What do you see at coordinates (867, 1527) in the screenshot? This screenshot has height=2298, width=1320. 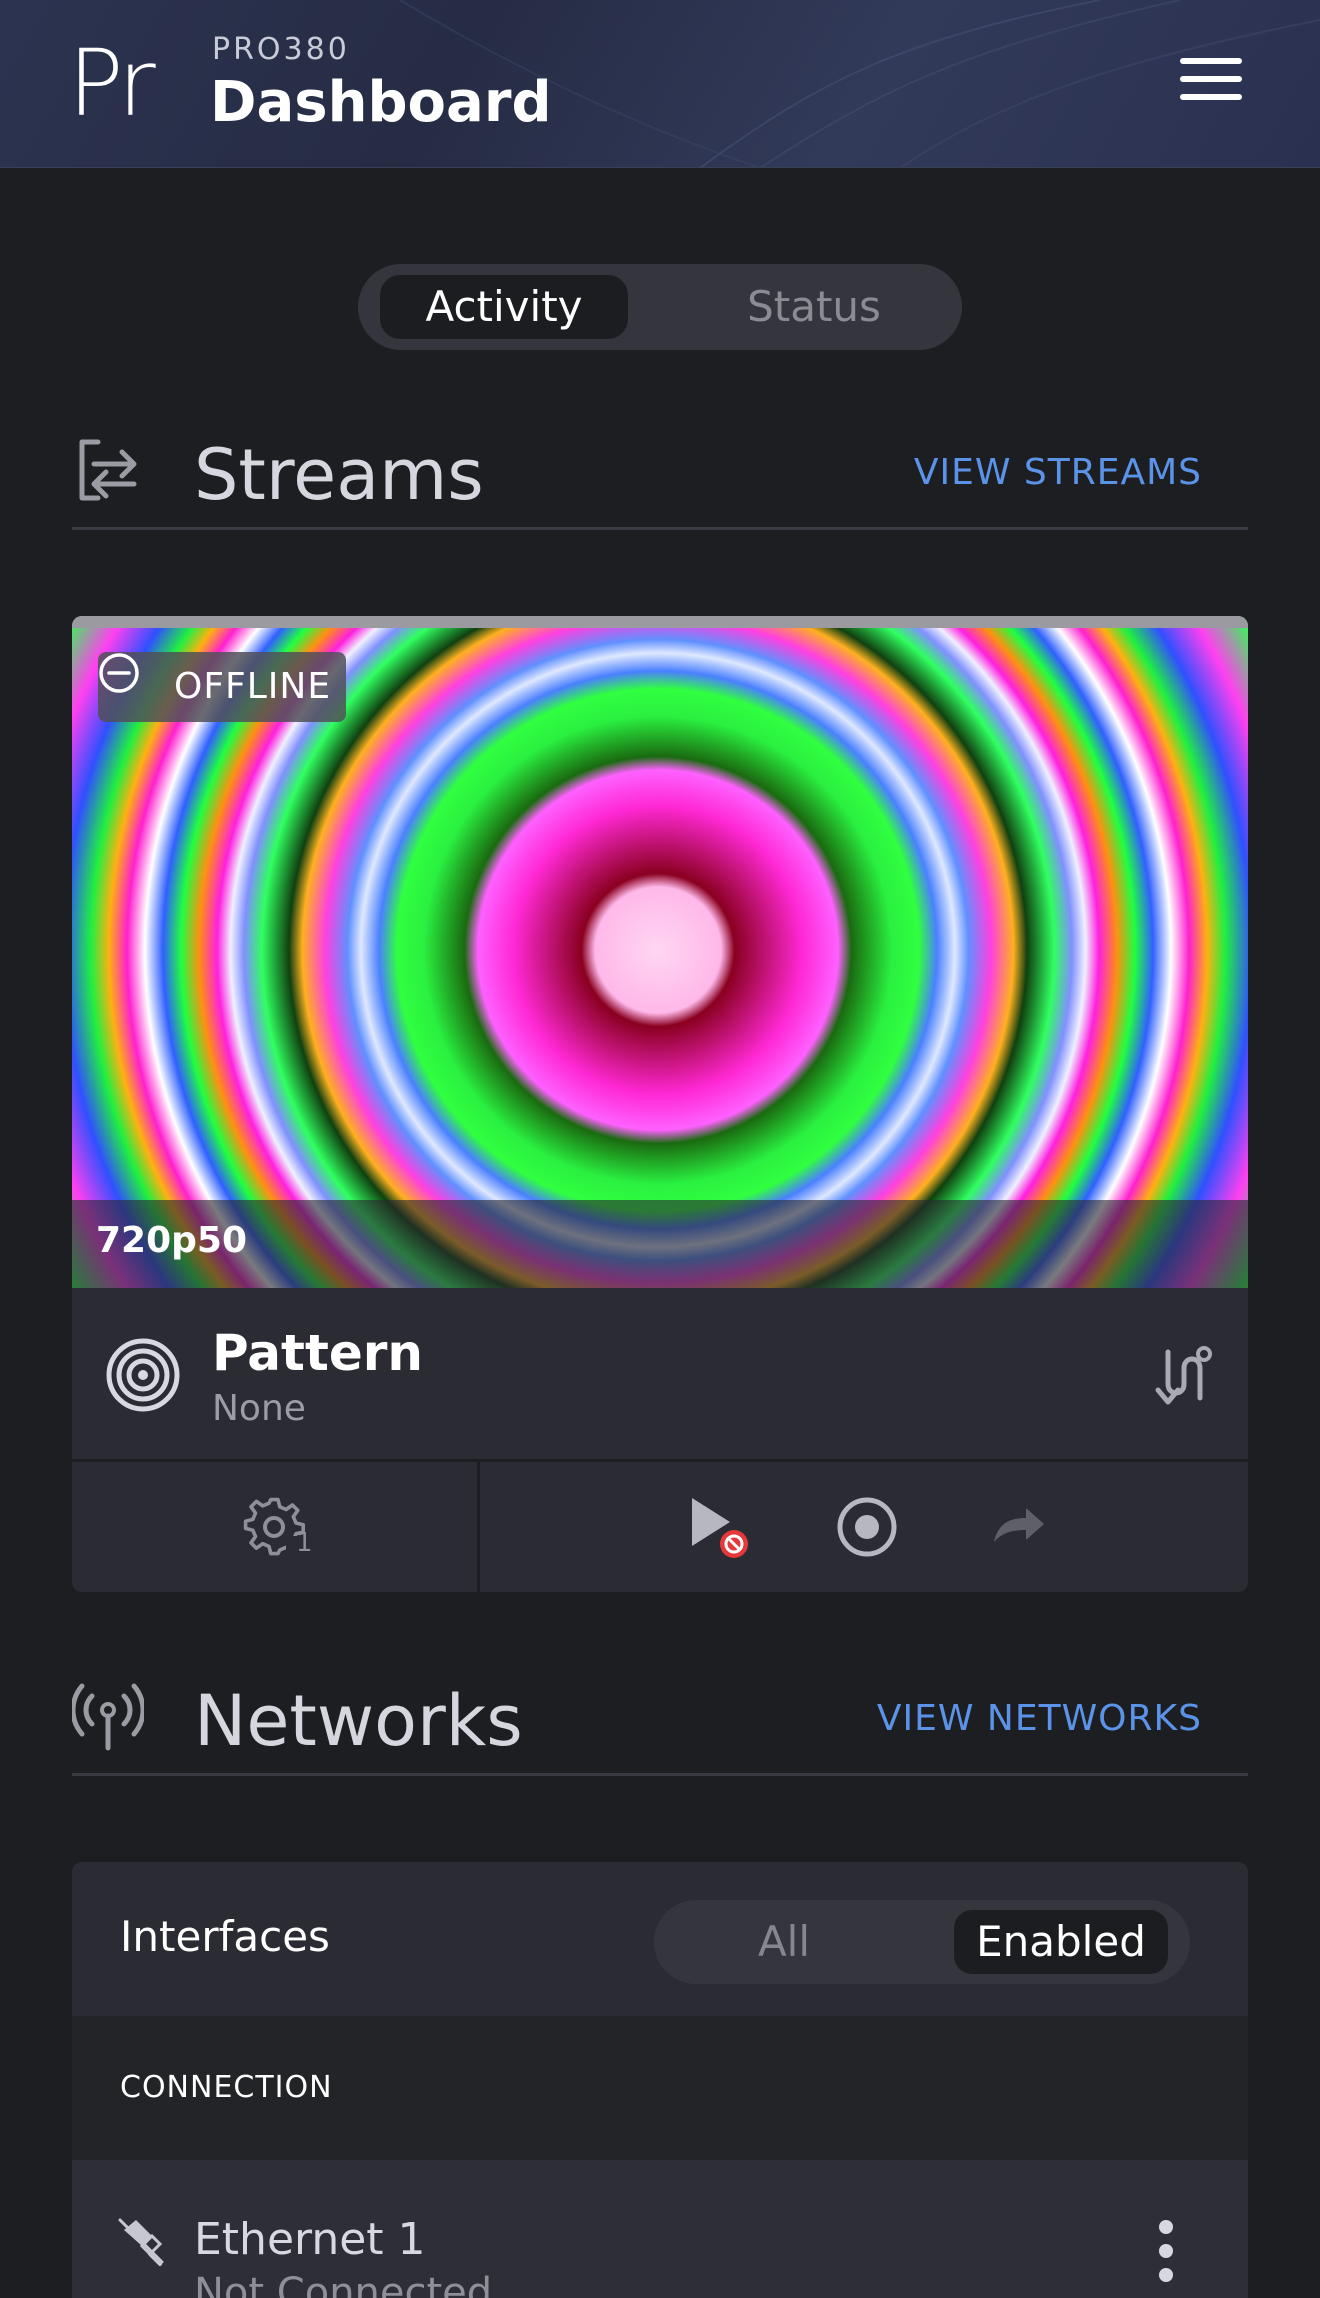 I see `record-icon` at bounding box center [867, 1527].